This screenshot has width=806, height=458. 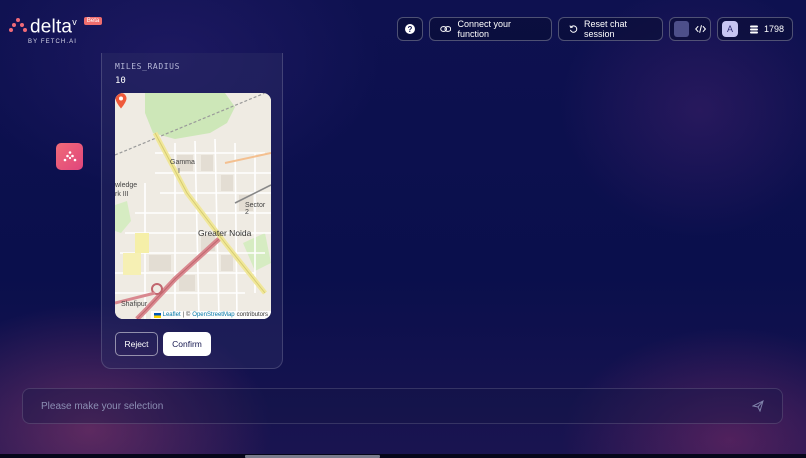 I want to click on map-place-label: Sector 2, so click(x=255, y=209).